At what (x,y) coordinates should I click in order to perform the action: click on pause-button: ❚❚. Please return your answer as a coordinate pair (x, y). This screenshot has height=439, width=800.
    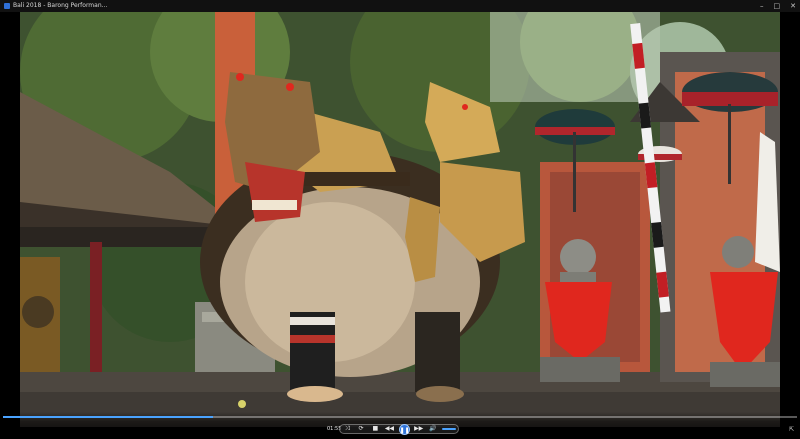
    Looking at the image, I should click on (404, 429).